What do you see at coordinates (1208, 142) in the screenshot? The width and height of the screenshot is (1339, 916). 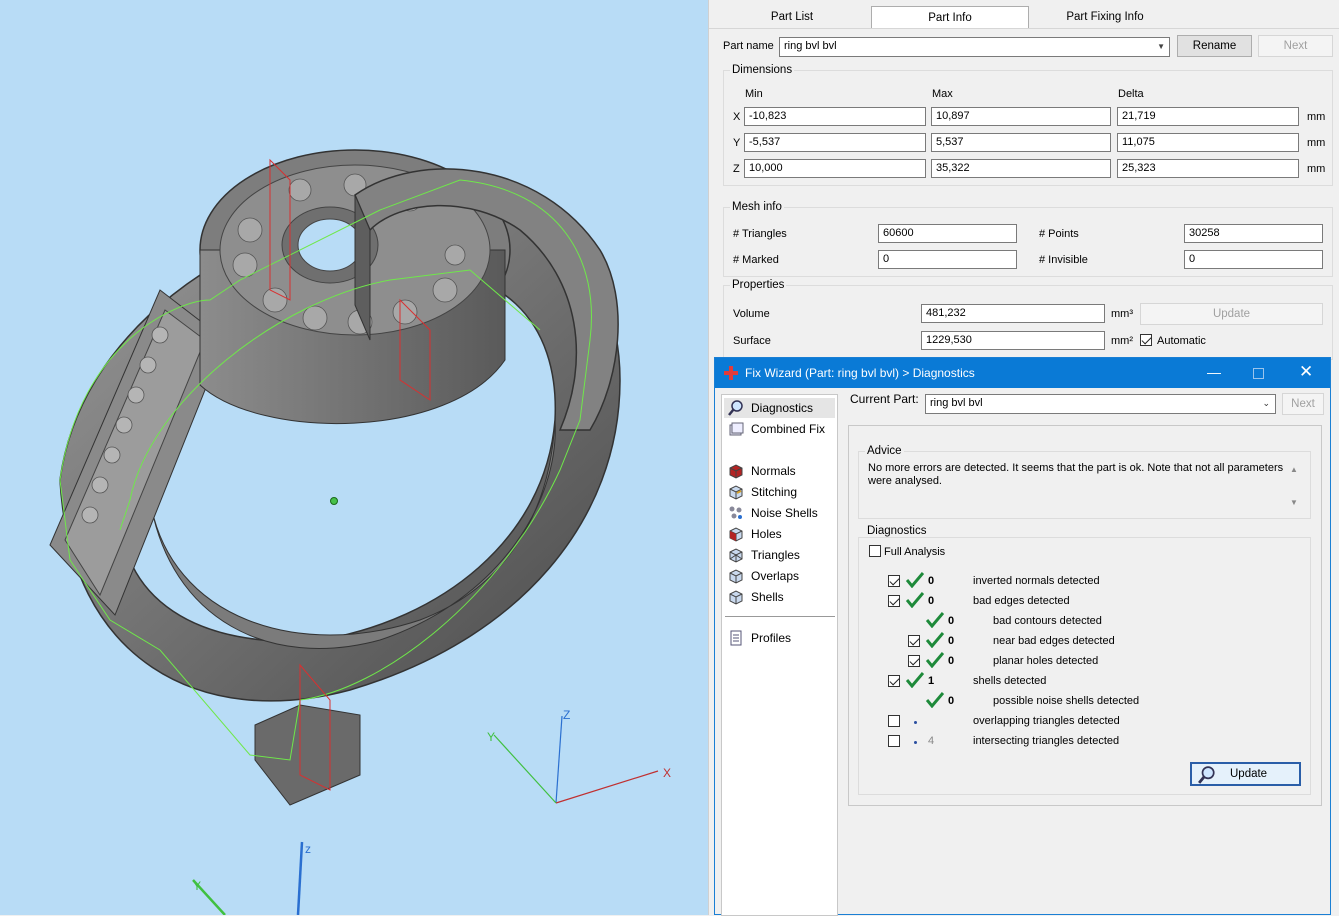 I see `y-delta-field: 11,075` at bounding box center [1208, 142].